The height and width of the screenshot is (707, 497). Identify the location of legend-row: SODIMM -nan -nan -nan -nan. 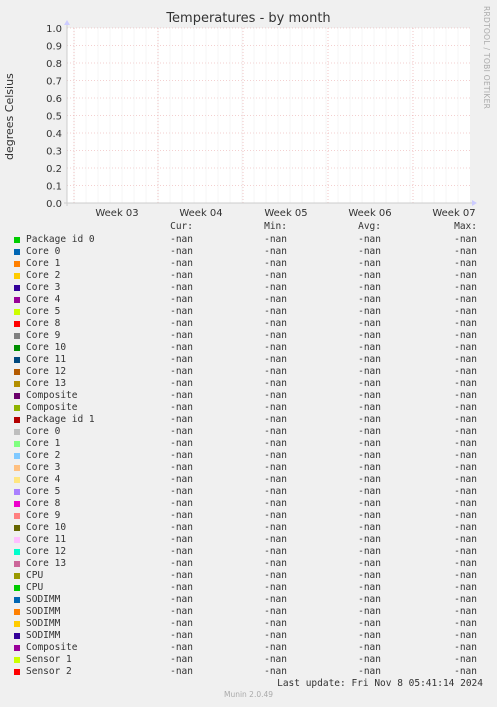
(248, 612).